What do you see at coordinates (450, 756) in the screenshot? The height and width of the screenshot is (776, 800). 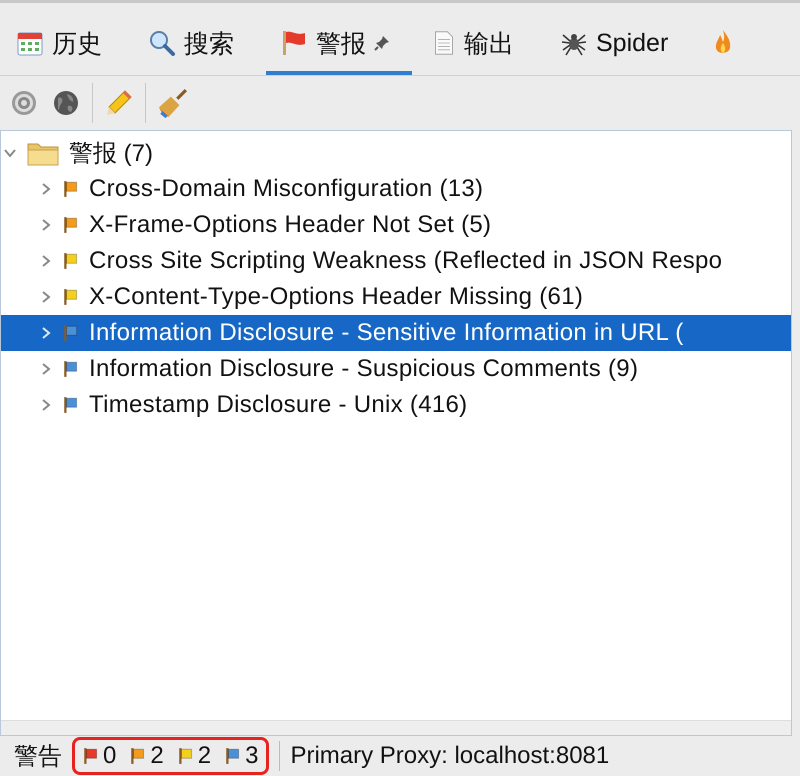 I see `proxy-status: Primary Proxy: localhost:8081` at bounding box center [450, 756].